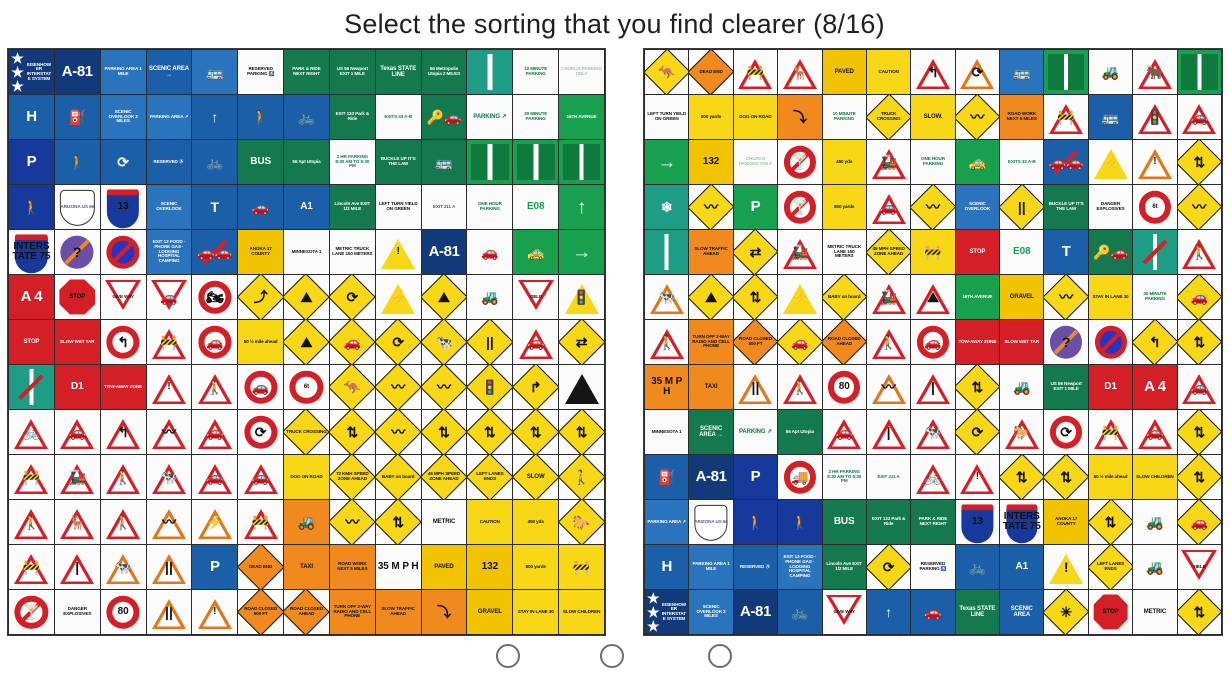 Image resolution: width=1229 pixels, height=680 pixels. Describe the element at coordinates (667, 432) in the screenshot. I see `right-grid-sign-tile: MINNESOTA 1` at that location.